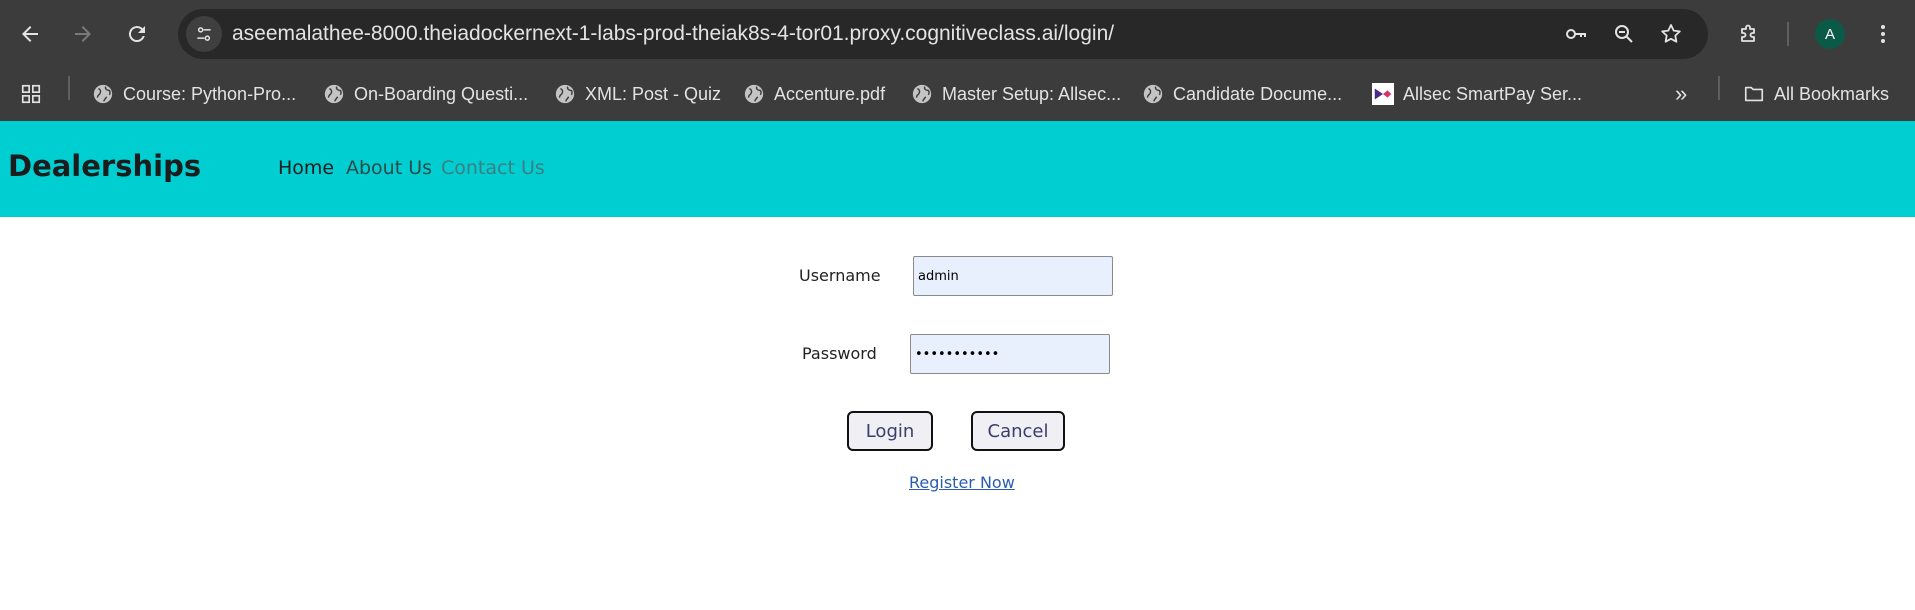 This screenshot has height=610, width=1915. Describe the element at coordinates (830, 93) in the screenshot. I see `bookmark-label: Accenture.pdf` at that location.